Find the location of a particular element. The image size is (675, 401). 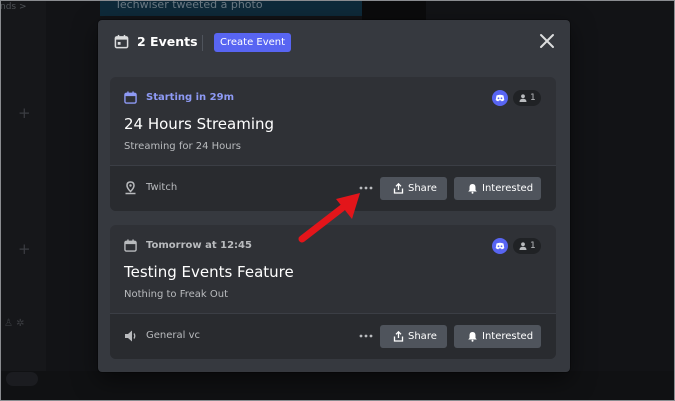

background-user-settings-icon: ♙ ✲ is located at coordinates (14, 323).